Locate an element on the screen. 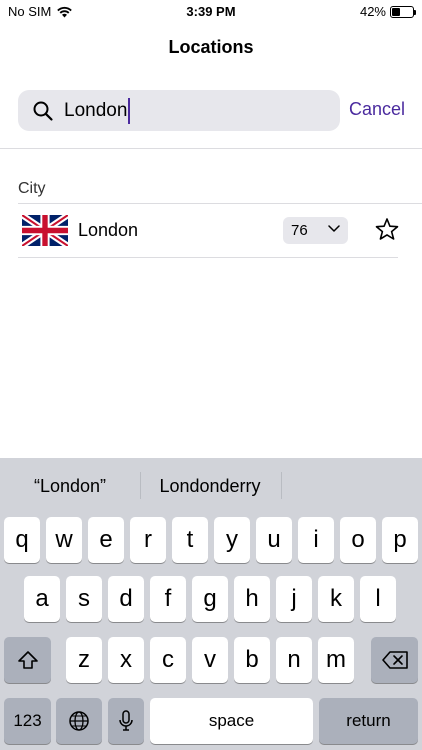 This screenshot has height=750, width=422. shift-icon is located at coordinates (27, 660).